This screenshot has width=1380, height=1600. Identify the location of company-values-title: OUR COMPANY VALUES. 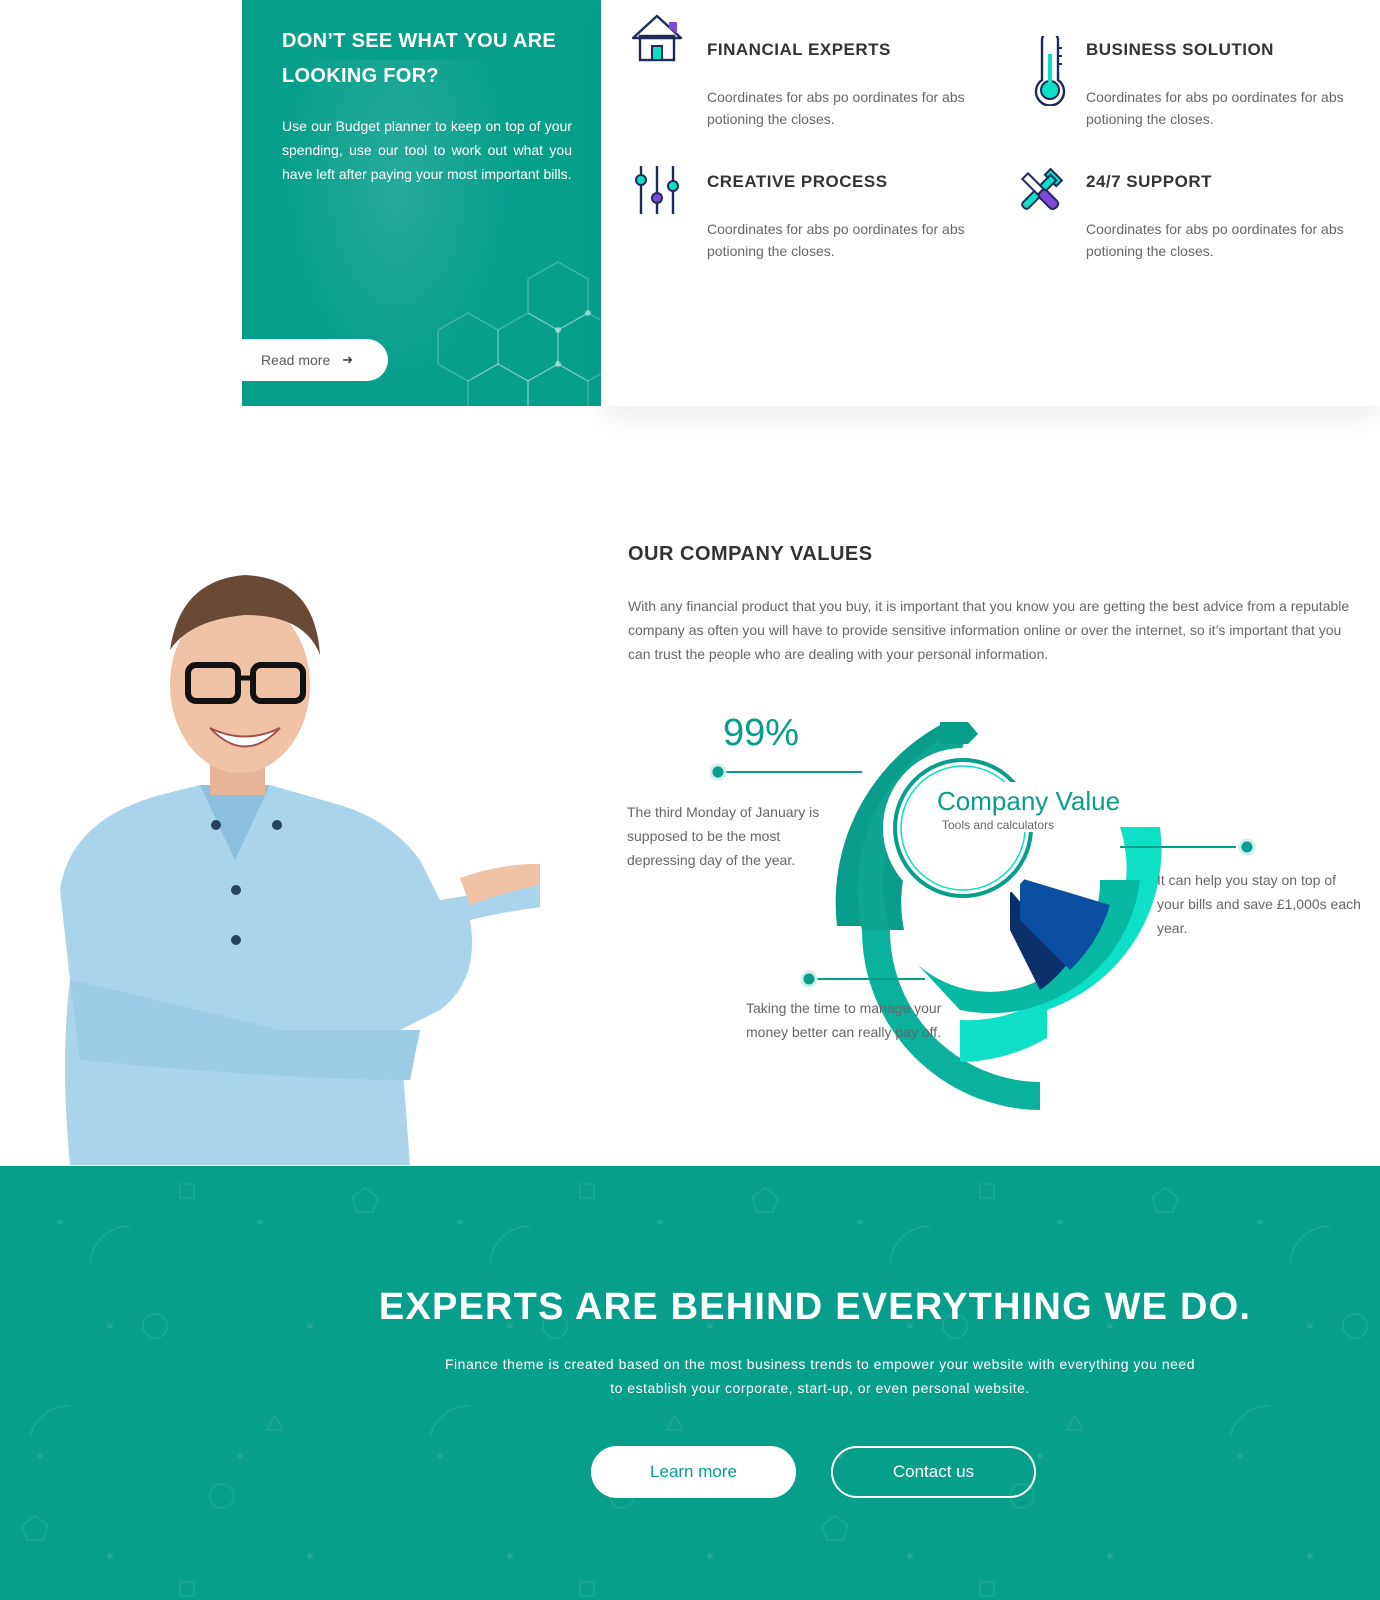
(750, 554).